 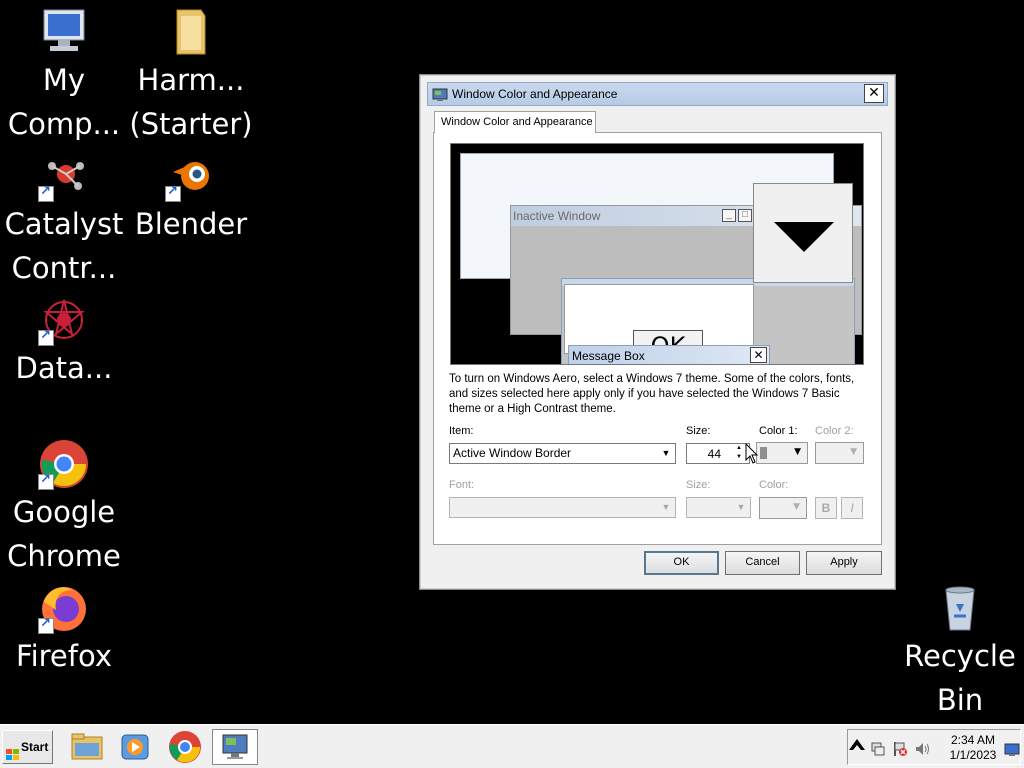 I want to click on file-explorer-icon, so click(x=87, y=750).